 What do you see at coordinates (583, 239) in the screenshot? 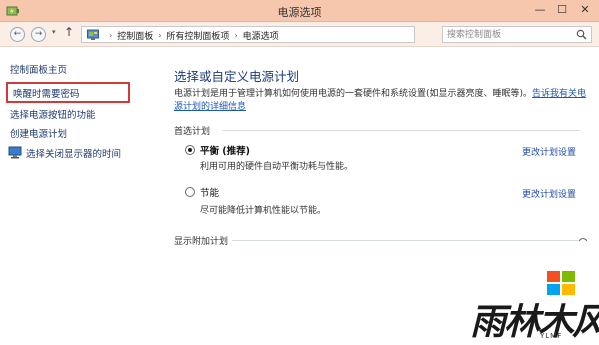
I see `expand-chevron-icon` at bounding box center [583, 239].